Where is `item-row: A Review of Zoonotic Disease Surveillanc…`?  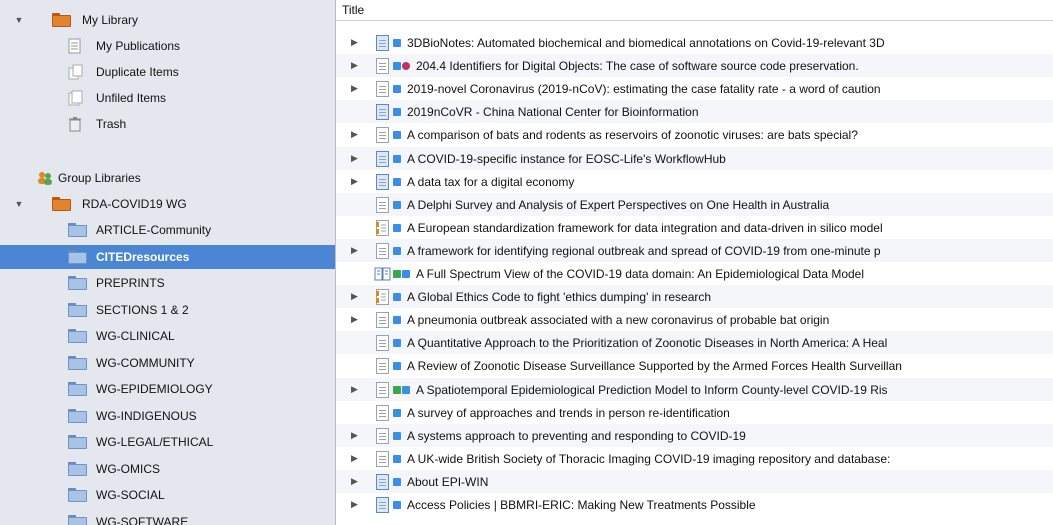
item-row: A Review of Zoonotic Disease Surveillanc… is located at coordinates (694, 366).